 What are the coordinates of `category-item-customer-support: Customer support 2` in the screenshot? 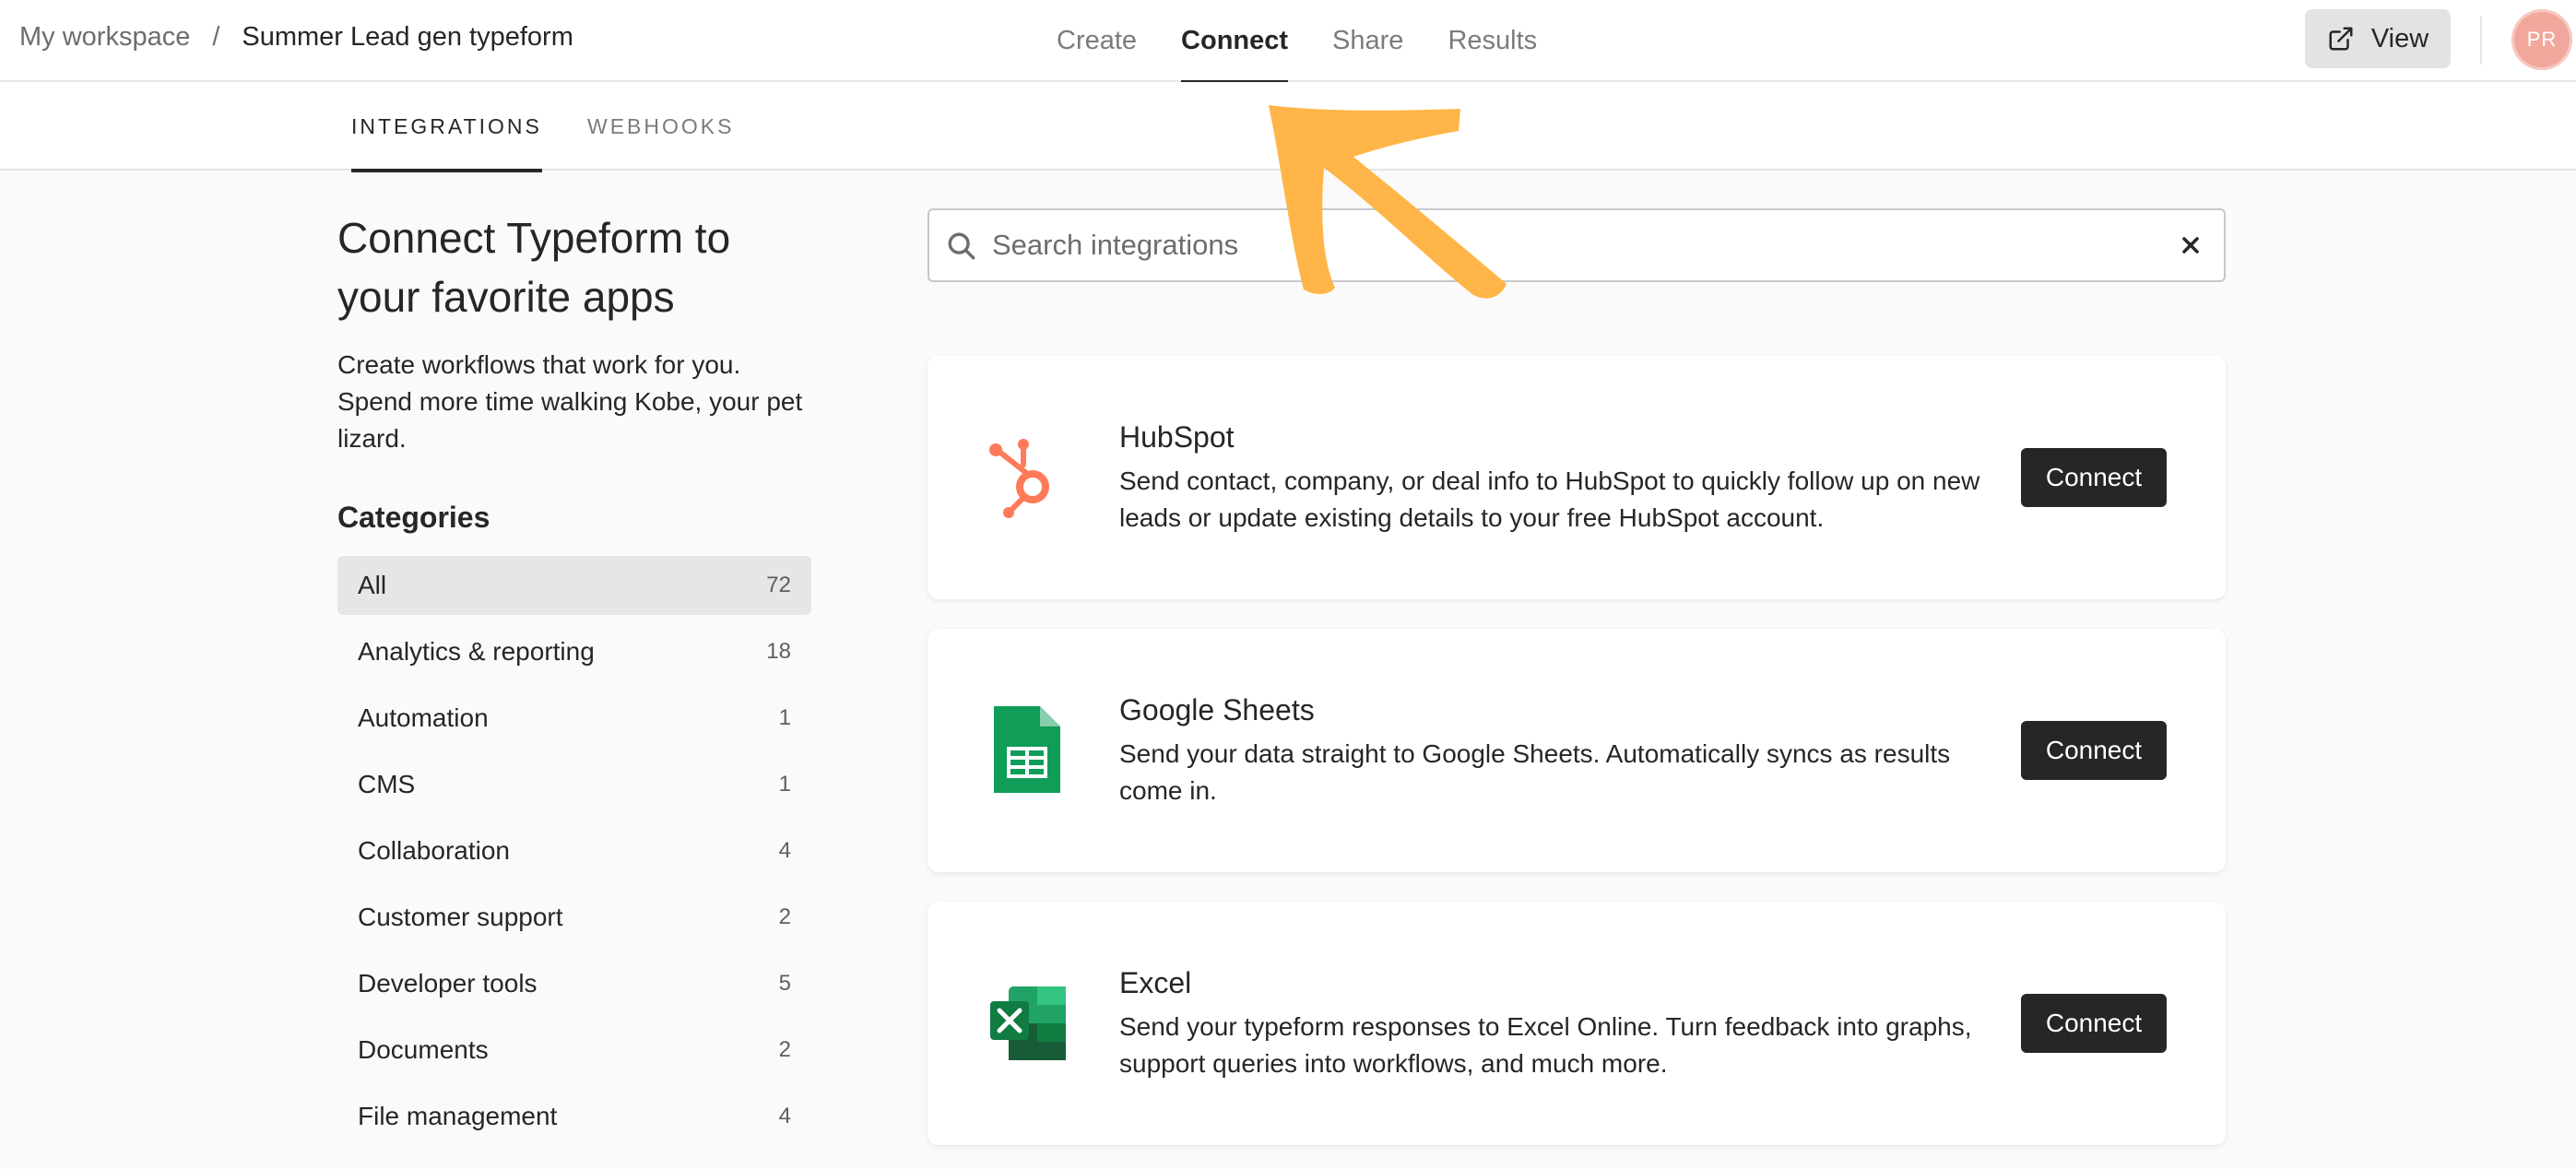 It's located at (574, 918).